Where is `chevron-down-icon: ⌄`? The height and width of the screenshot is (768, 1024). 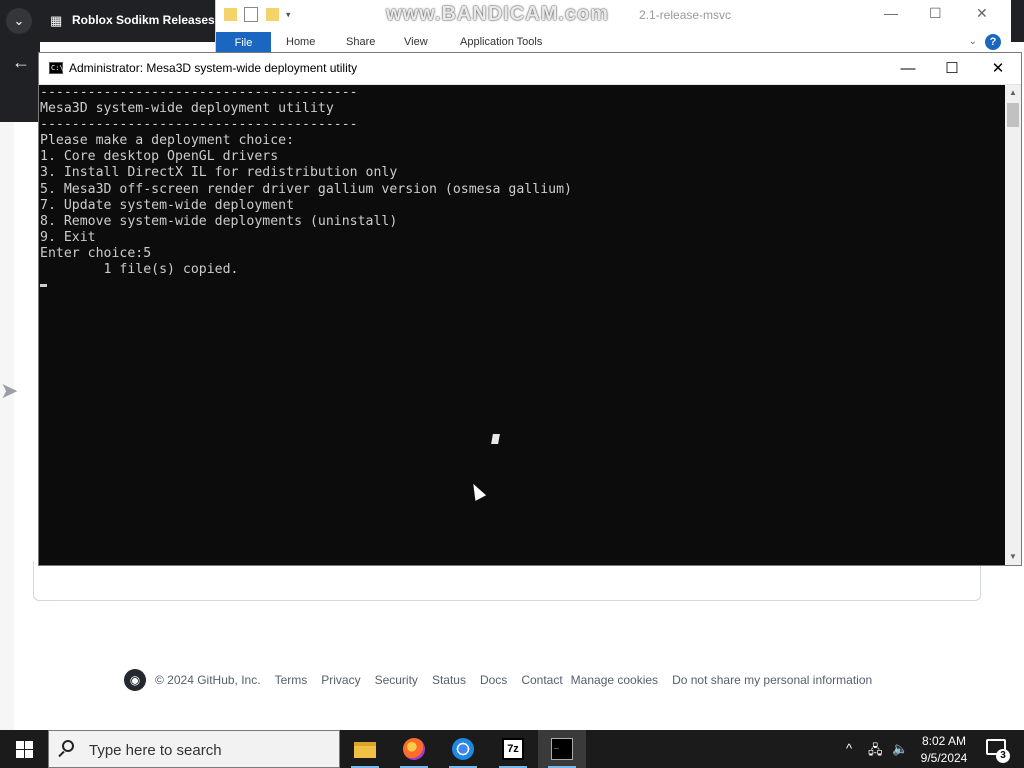
chevron-down-icon: ⌄ is located at coordinates (19, 21).